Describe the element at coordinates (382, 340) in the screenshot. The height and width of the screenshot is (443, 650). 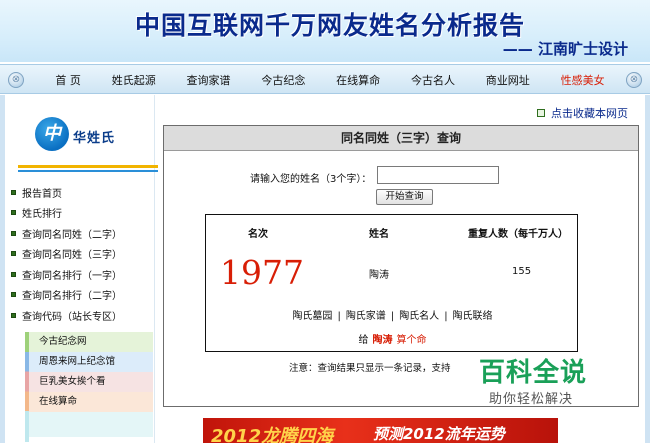
I see `fortune-name: 陶涛` at that location.